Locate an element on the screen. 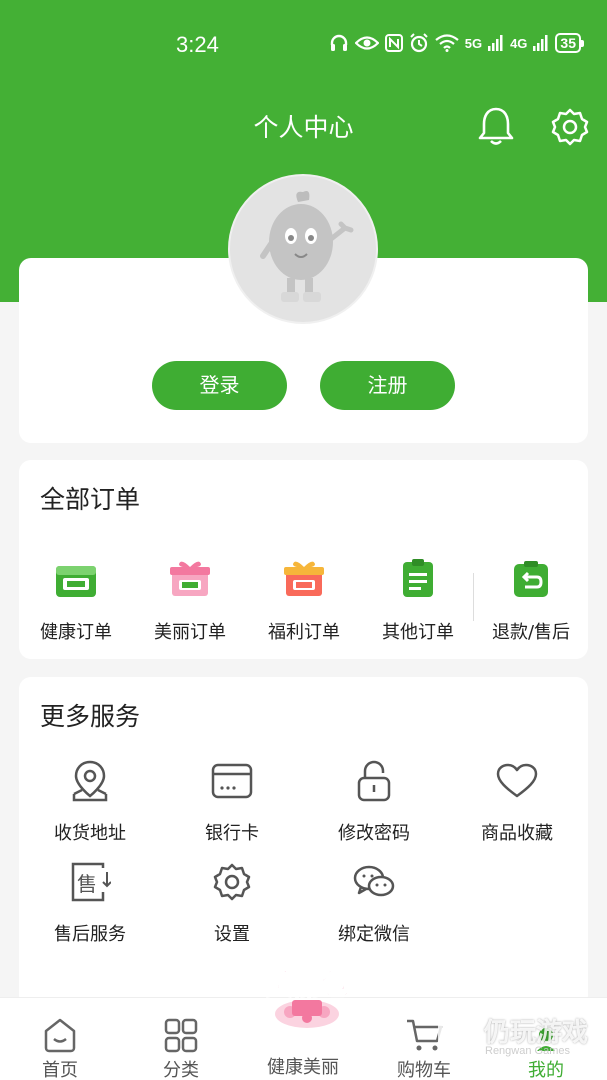 The height and width of the screenshot is (1080, 607). order-health-label: 健康订单 is located at coordinates (76, 632).